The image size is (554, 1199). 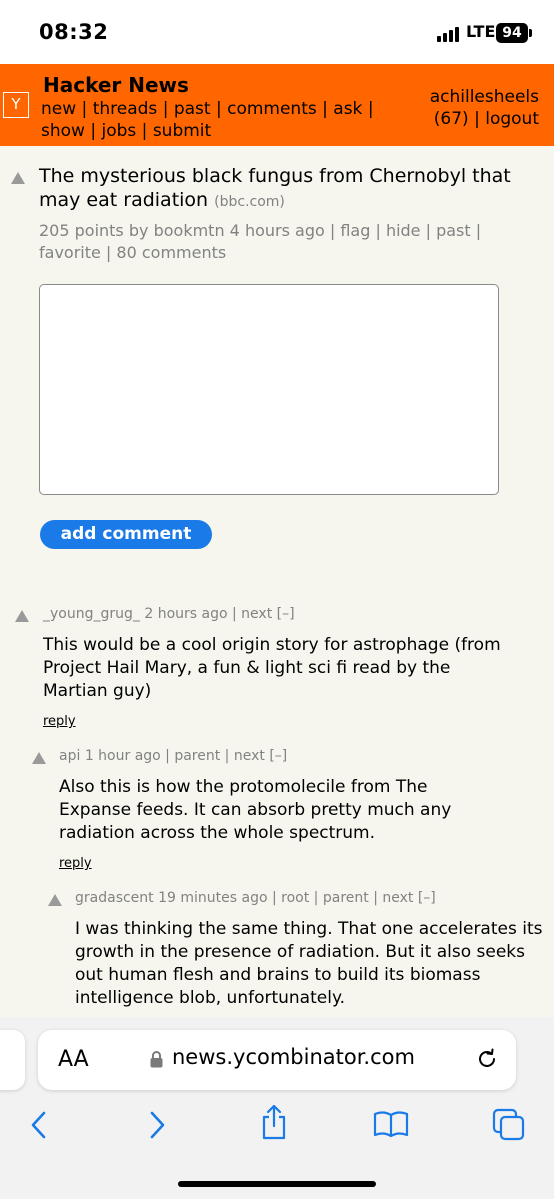 I want to click on comment-user: gradascent, so click(x=114, y=898).